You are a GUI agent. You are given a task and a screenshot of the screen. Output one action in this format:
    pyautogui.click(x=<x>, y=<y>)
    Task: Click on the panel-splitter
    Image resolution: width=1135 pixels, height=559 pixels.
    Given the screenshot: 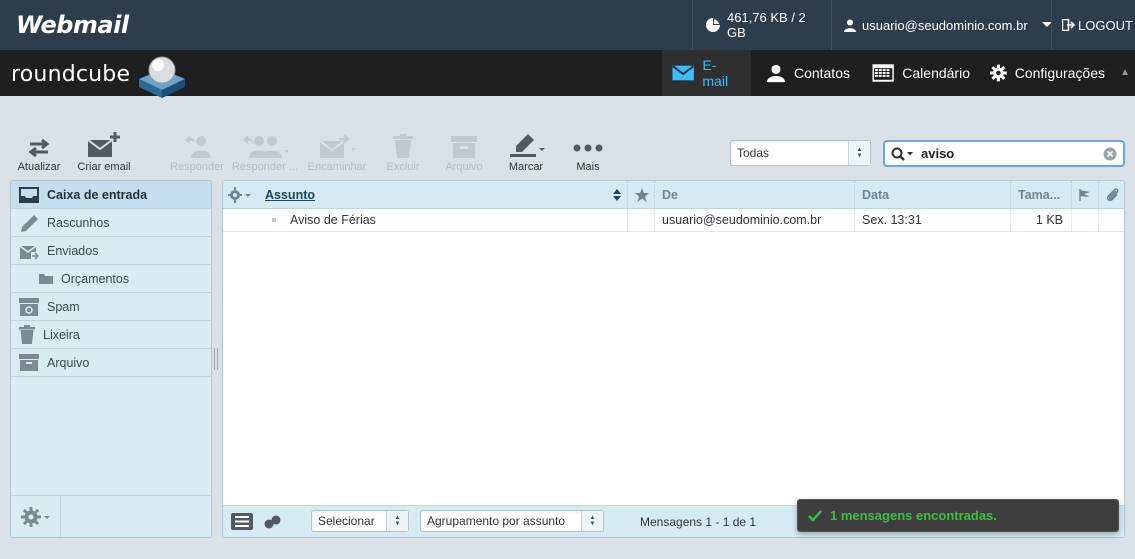 What is the action you would take?
    pyautogui.click(x=216, y=359)
    